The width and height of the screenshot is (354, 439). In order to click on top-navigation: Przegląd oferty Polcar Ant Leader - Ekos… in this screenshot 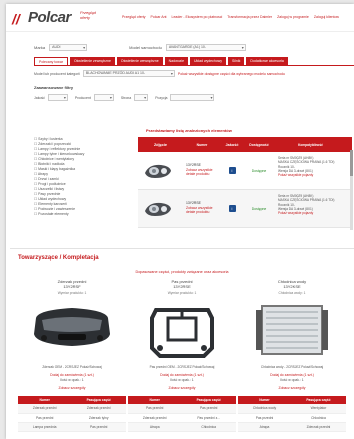, I will do `click(230, 17)`.